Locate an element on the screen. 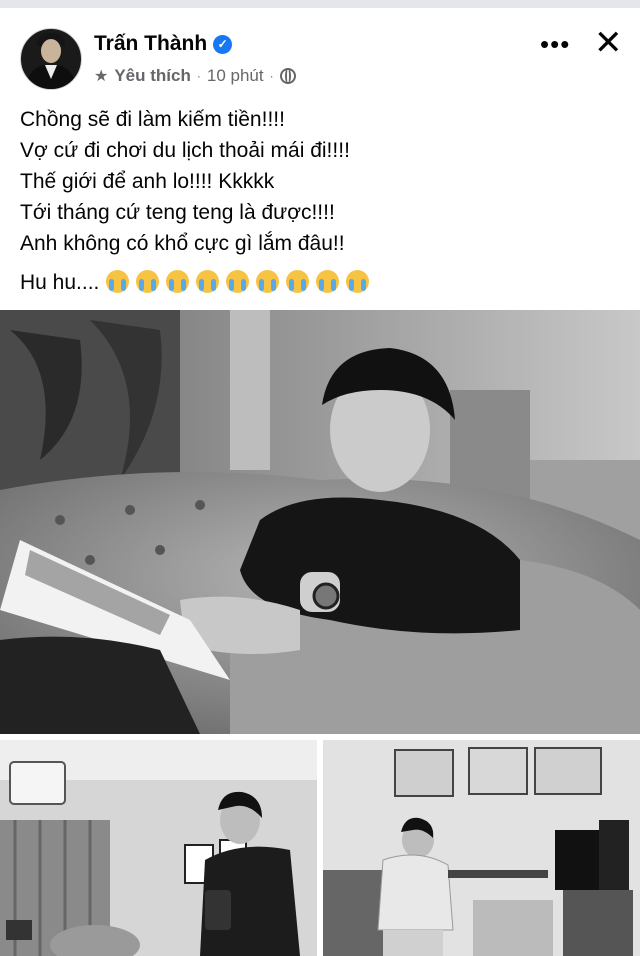 The height and width of the screenshot is (956, 640). post-line: Anh không có khổ cực gì lắm đâu!! is located at coordinates (182, 243).